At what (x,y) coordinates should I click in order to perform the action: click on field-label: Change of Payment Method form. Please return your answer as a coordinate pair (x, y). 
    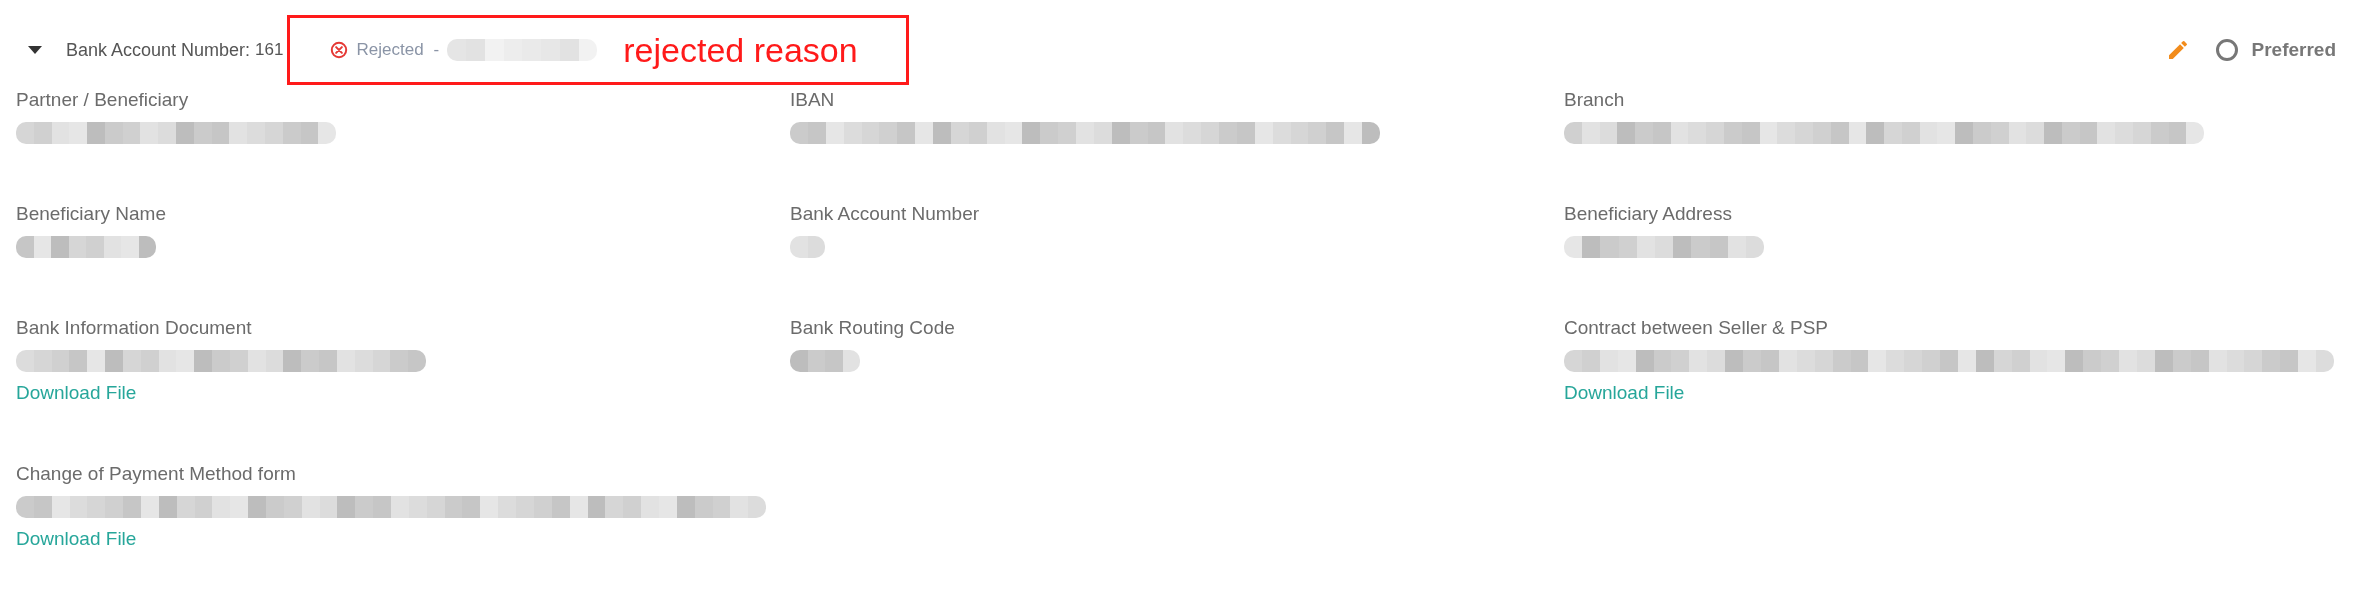
    Looking at the image, I should click on (156, 474).